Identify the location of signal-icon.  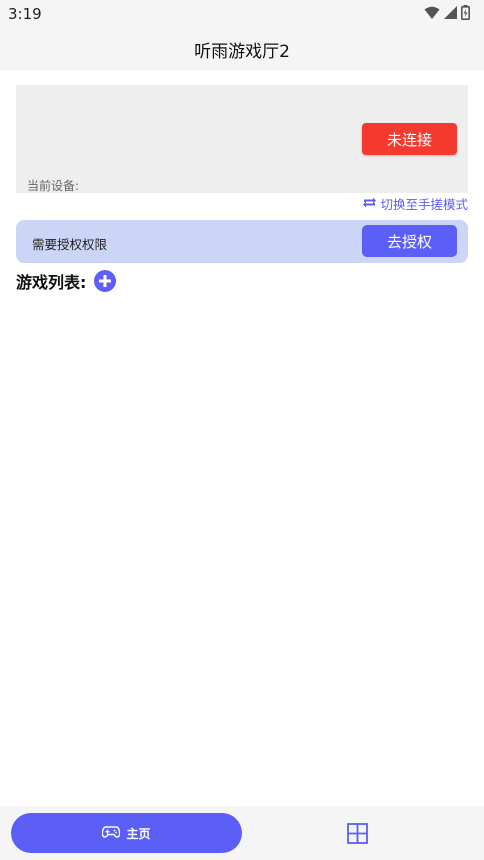
(450, 12).